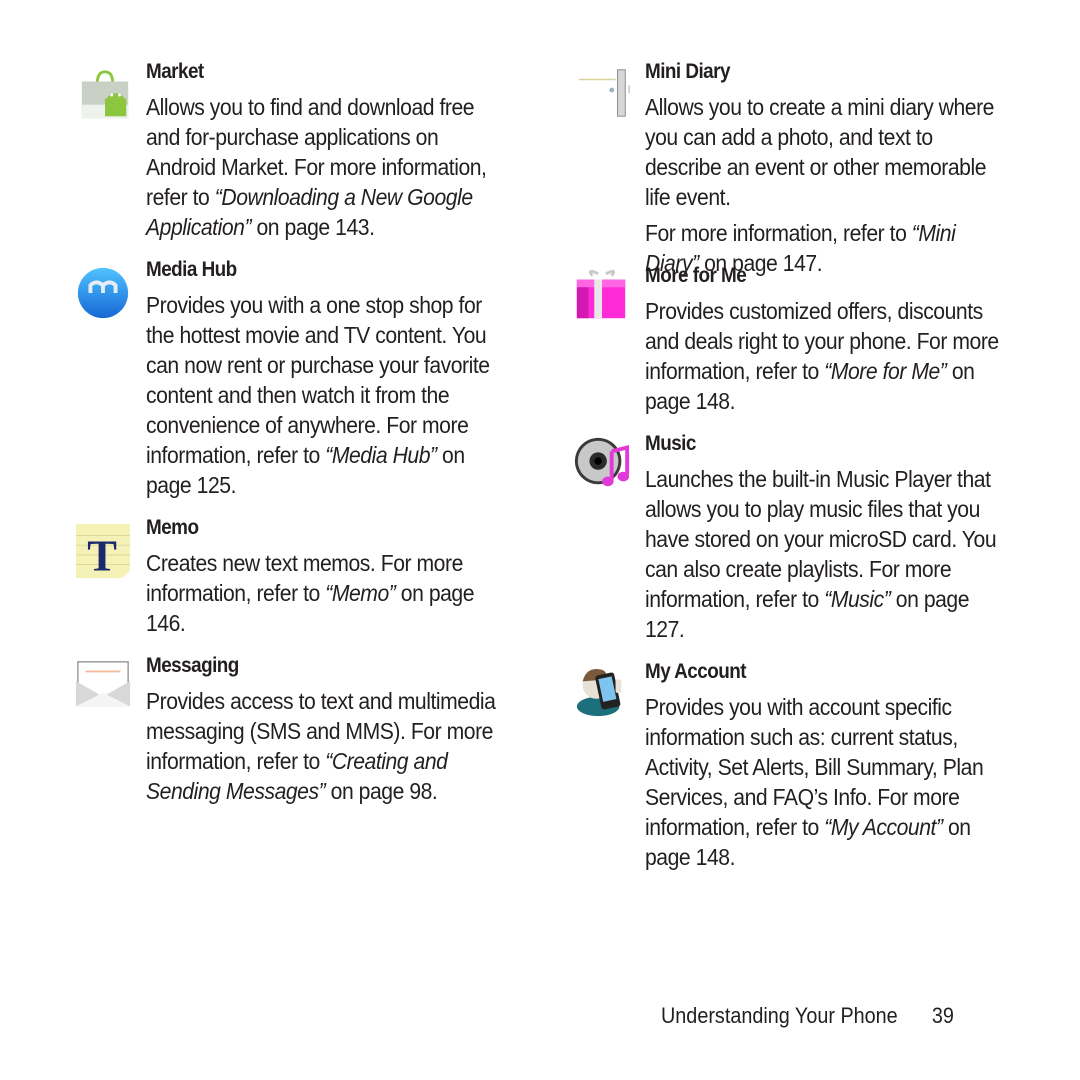  What do you see at coordinates (883, 827) in the screenshot?
I see `cross-reference-link: “My Account”` at bounding box center [883, 827].